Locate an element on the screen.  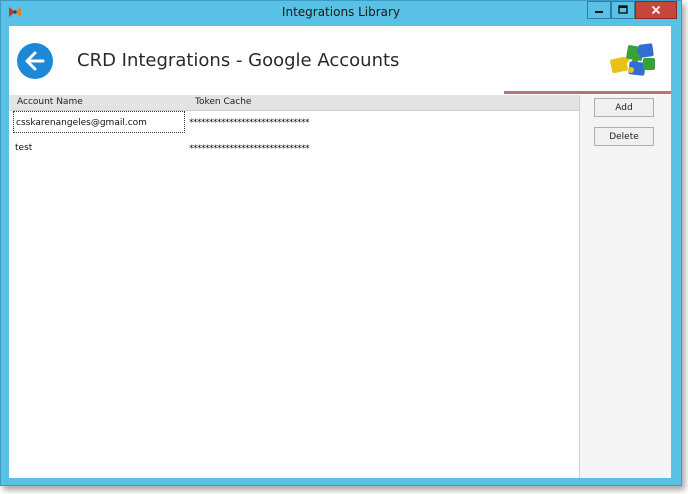
page-header: CRD Integrations - Google Accounts is located at coordinates (340, 60).